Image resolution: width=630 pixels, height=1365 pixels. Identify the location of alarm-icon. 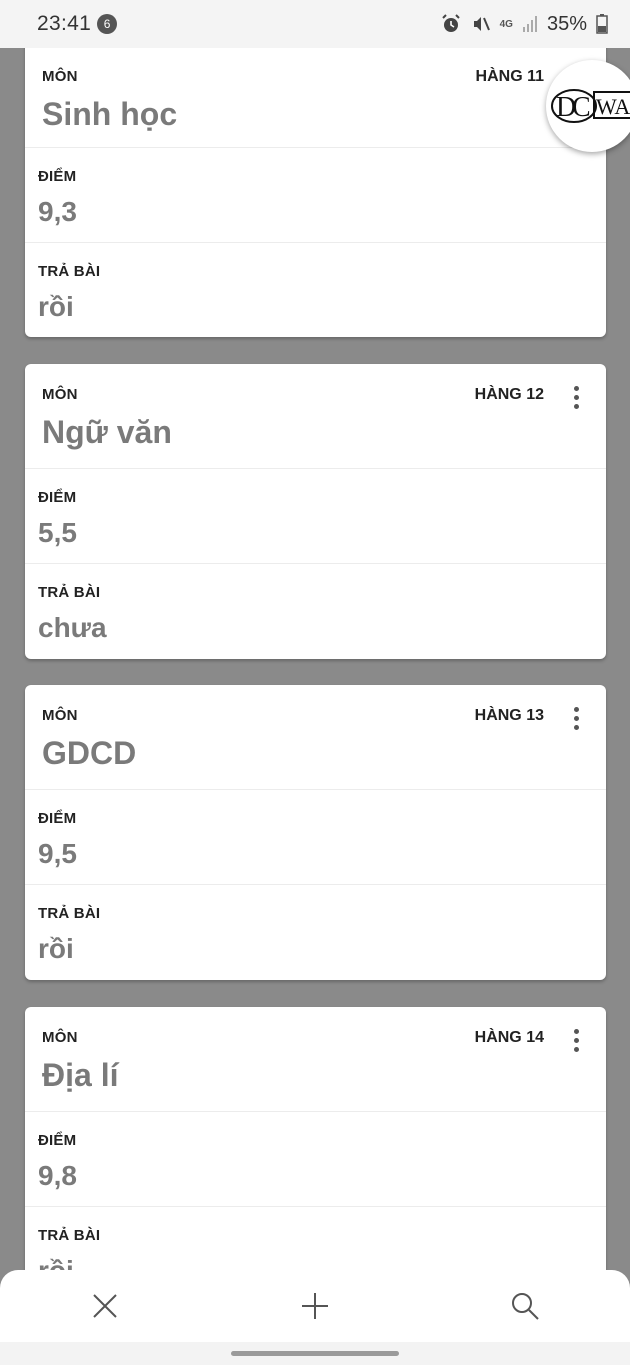
(451, 24).